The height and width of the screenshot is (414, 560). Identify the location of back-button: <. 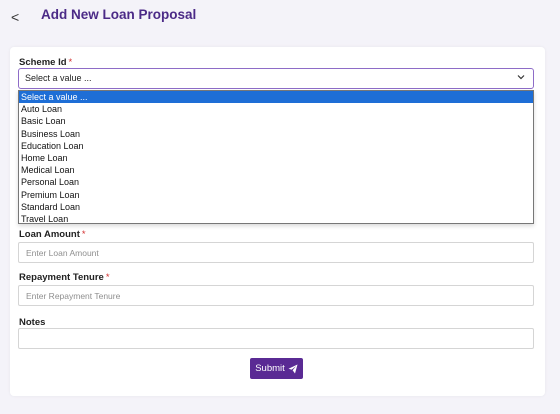
(19, 17).